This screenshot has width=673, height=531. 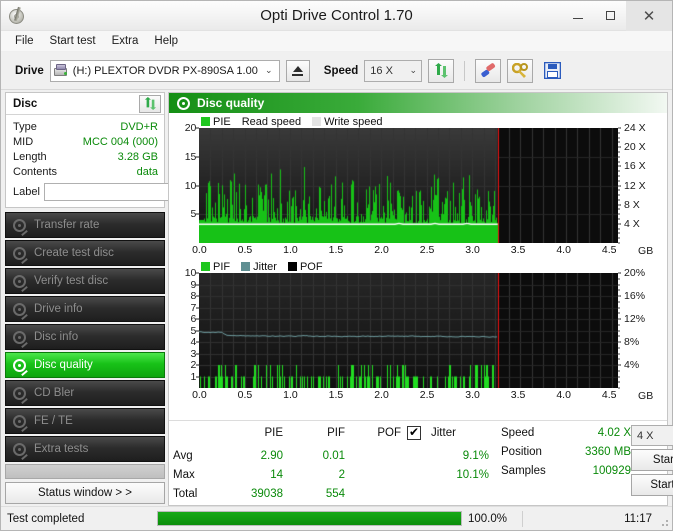 I want to click on y-tick-label-right: 12%, so click(x=635, y=319).